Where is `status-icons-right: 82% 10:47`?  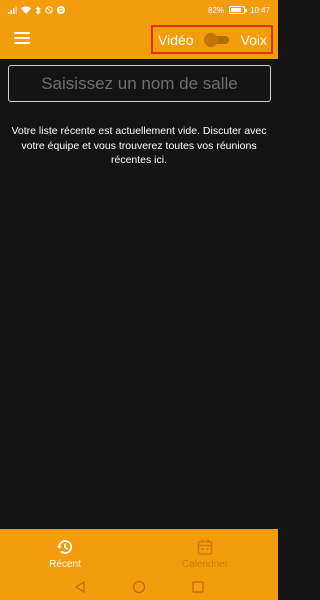
status-icons-right: 82% 10:47 is located at coordinates (239, 10).